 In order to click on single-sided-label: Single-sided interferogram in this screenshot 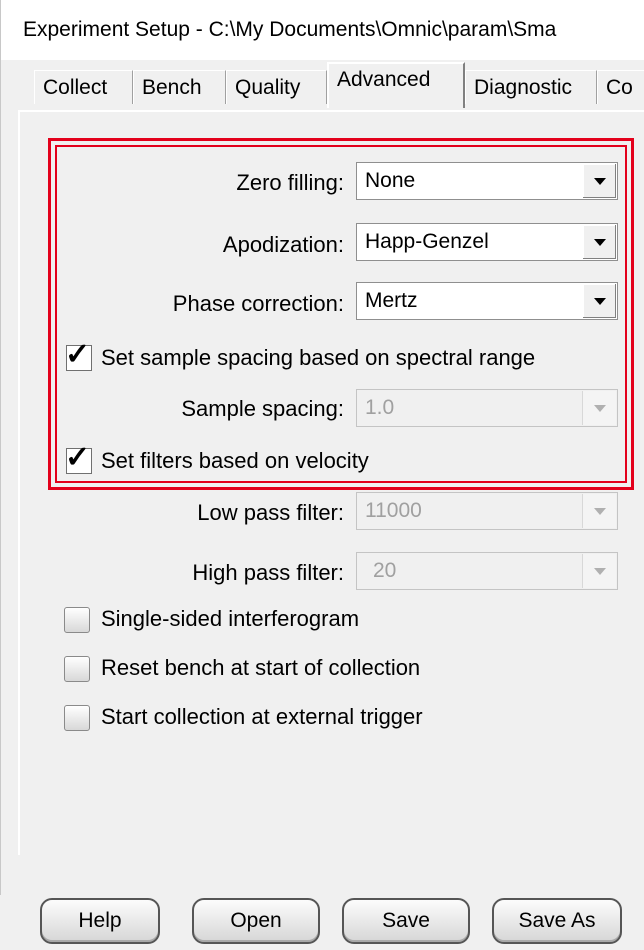, I will do `click(230, 619)`.